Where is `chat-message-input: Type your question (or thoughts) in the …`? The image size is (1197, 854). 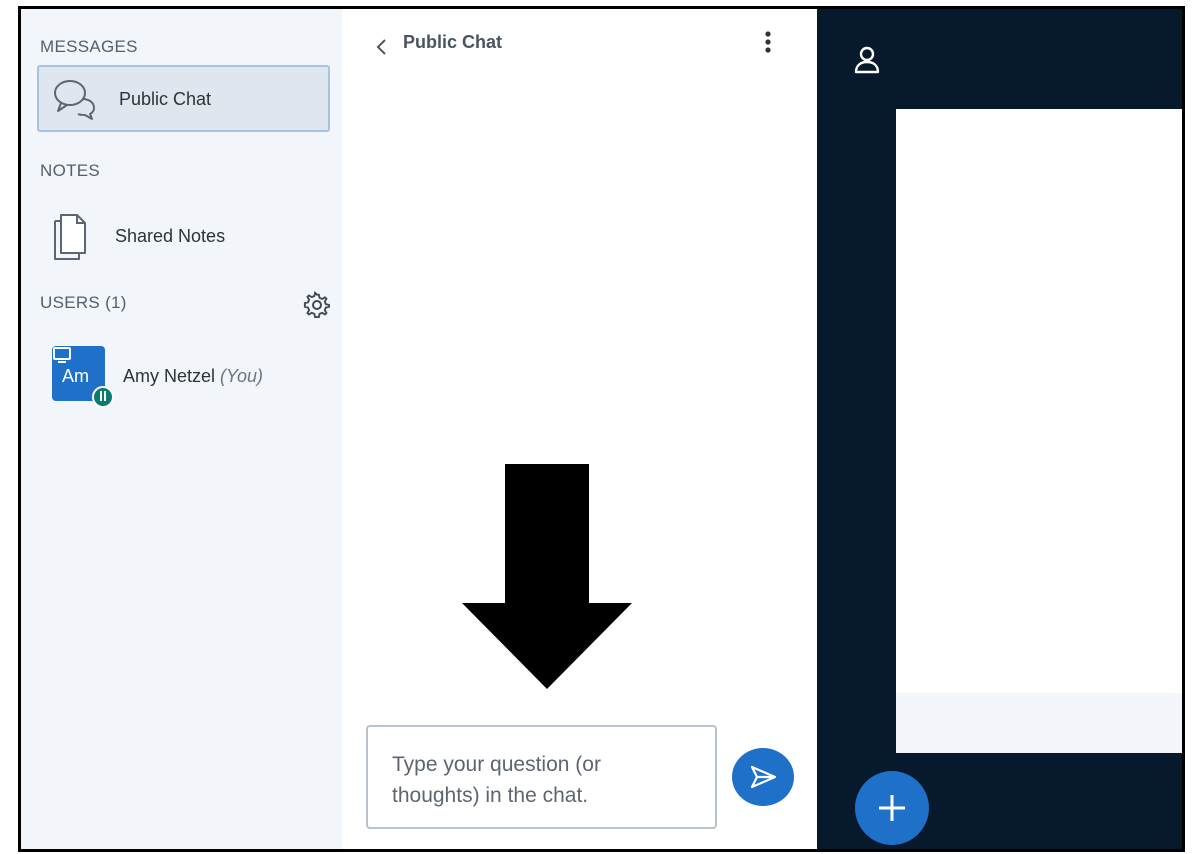 chat-message-input: Type your question (or thoughts) in the … is located at coordinates (541, 777).